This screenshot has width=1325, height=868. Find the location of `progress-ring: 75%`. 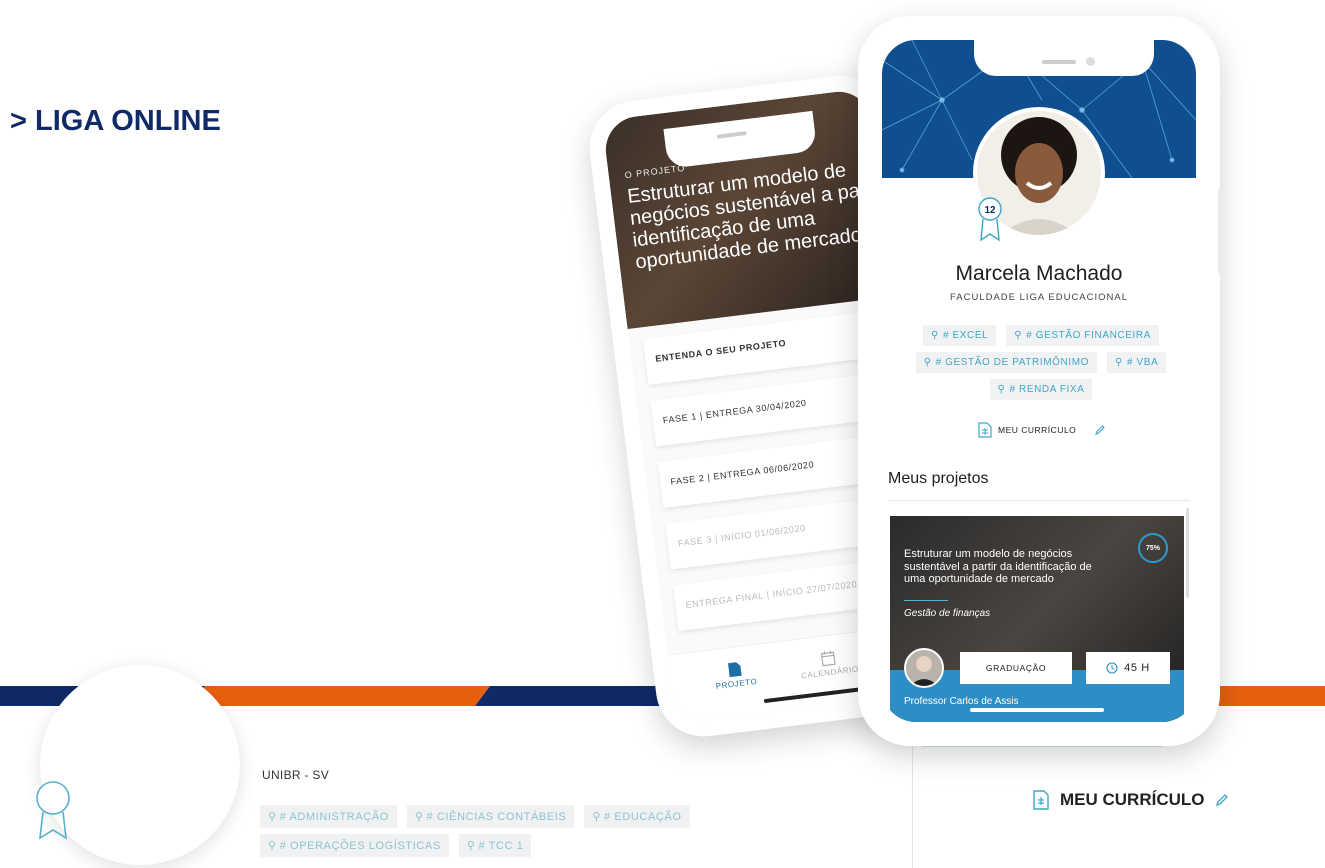

progress-ring: 75% is located at coordinates (1153, 548).